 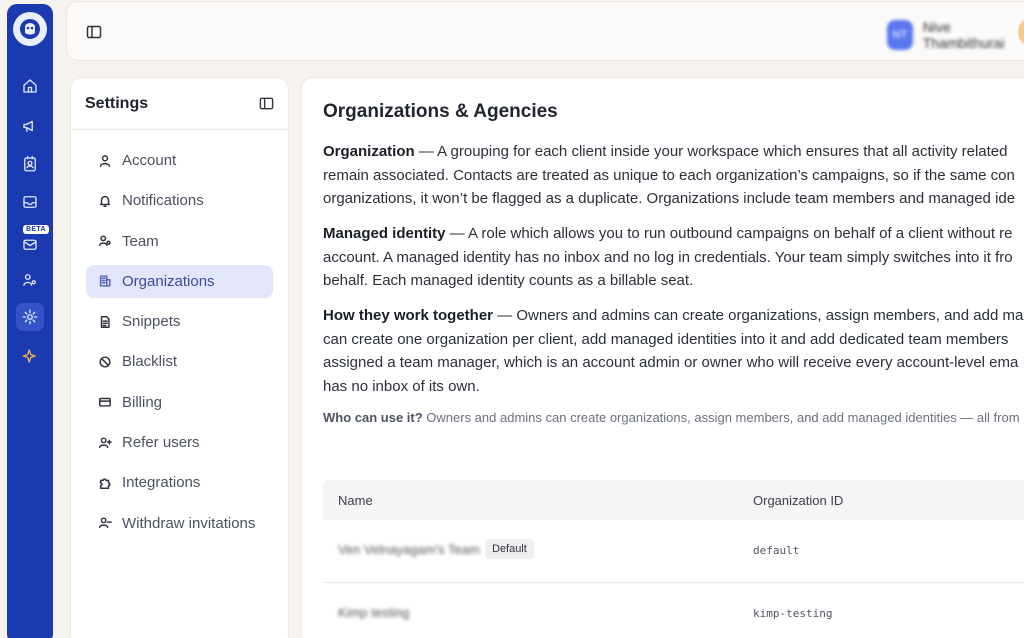 What do you see at coordinates (440, 111) in the screenshot?
I see `page-title: Organizations & Agencies` at bounding box center [440, 111].